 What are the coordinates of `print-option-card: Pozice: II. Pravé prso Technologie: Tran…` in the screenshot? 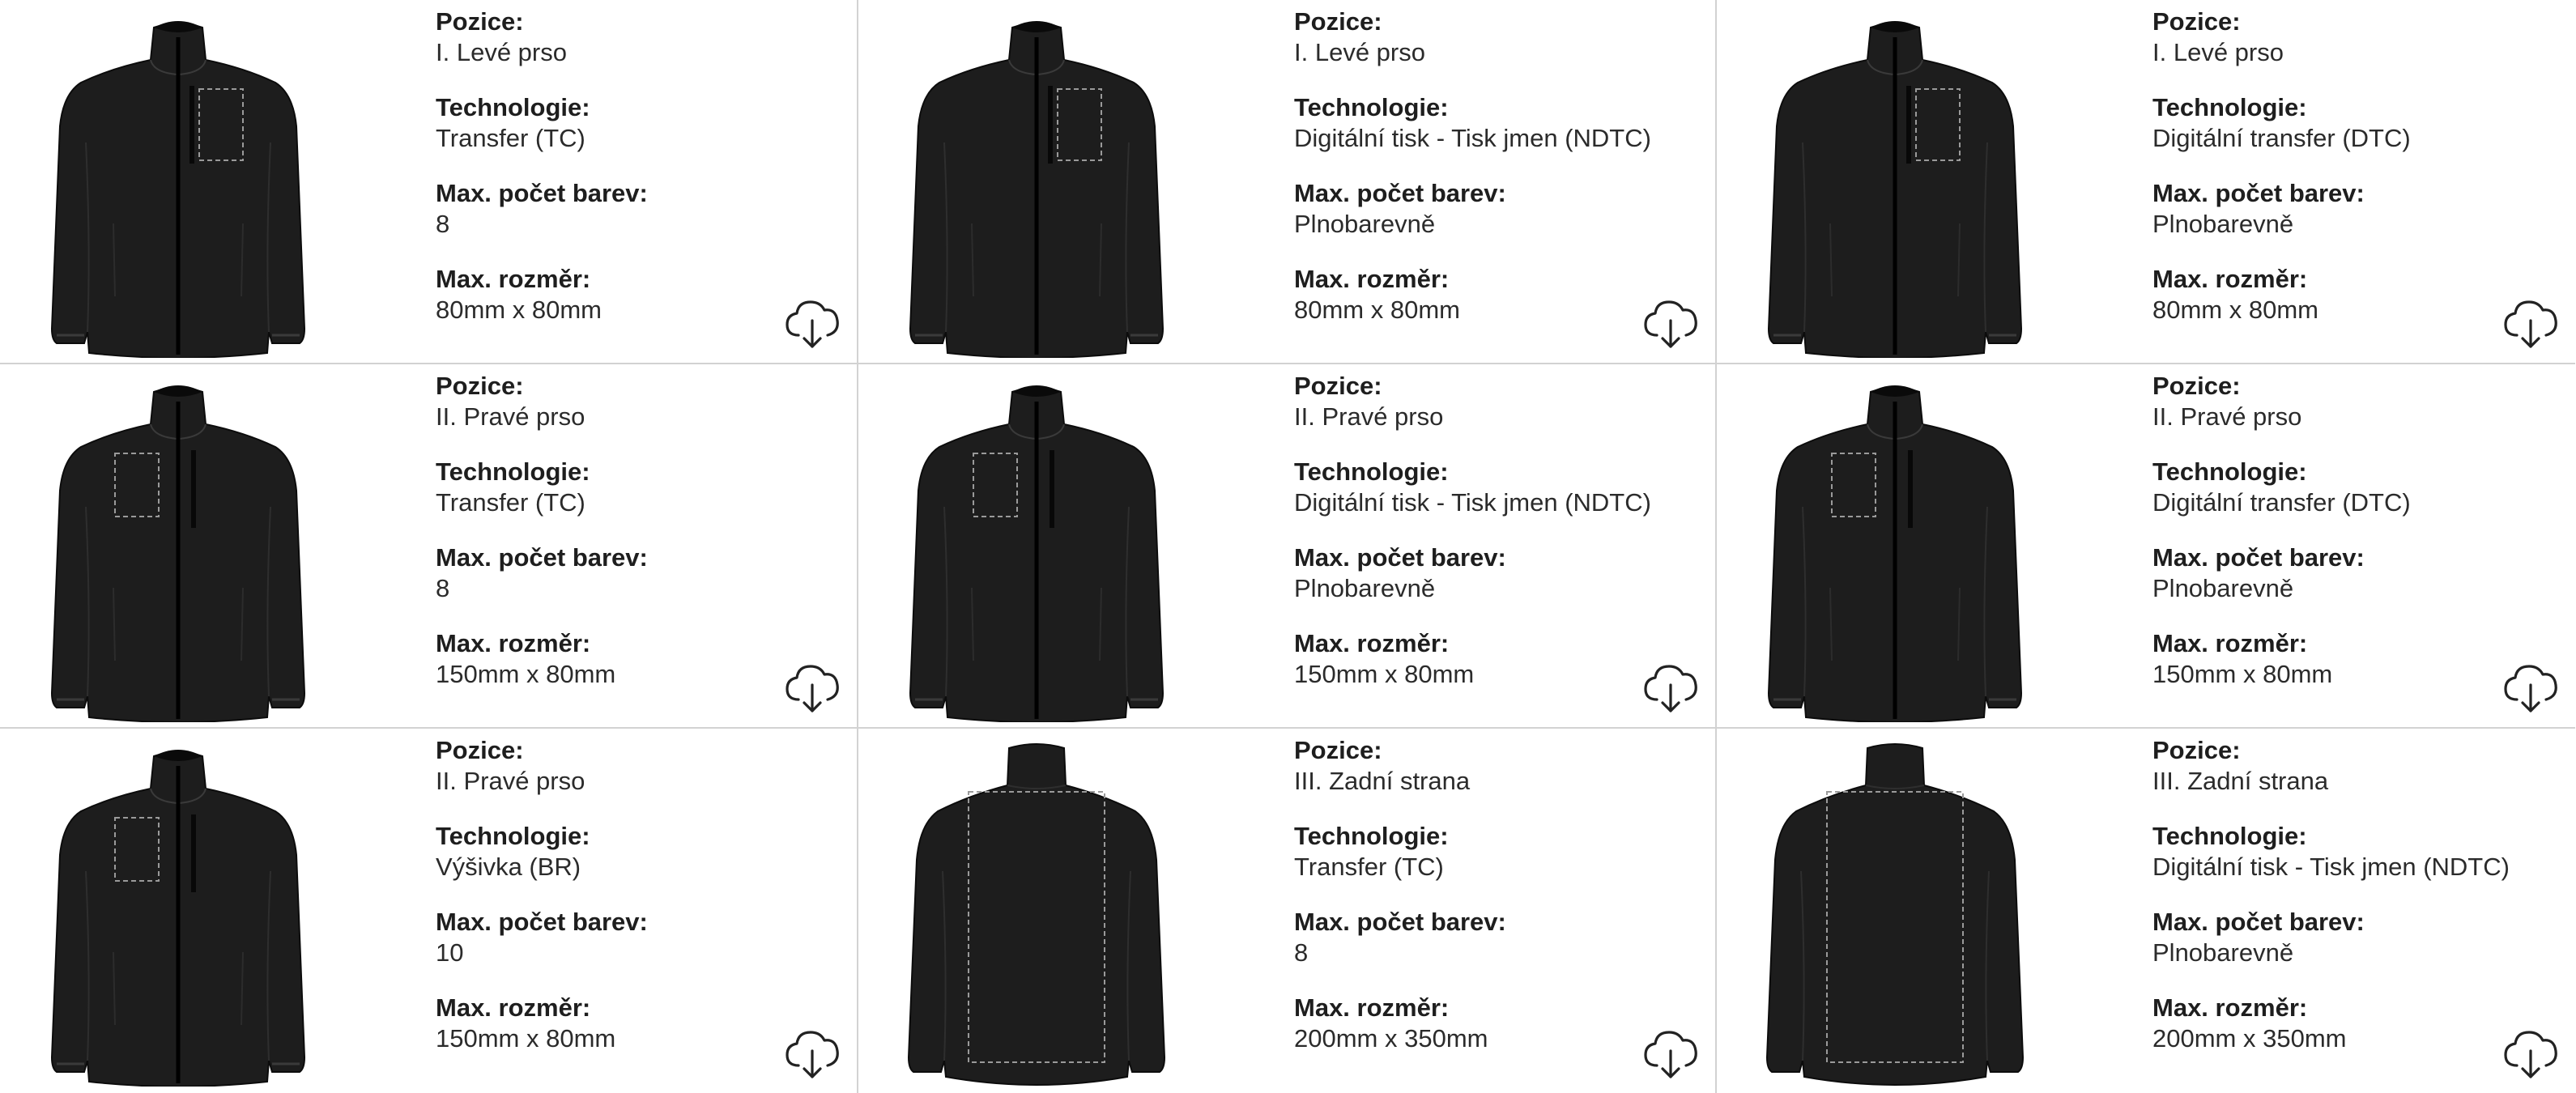 It's located at (429, 546).